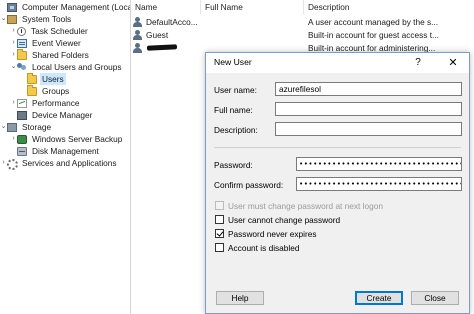 The image size is (474, 314). What do you see at coordinates (56, 103) in the screenshot?
I see `tree-item-label: Performance` at bounding box center [56, 103].